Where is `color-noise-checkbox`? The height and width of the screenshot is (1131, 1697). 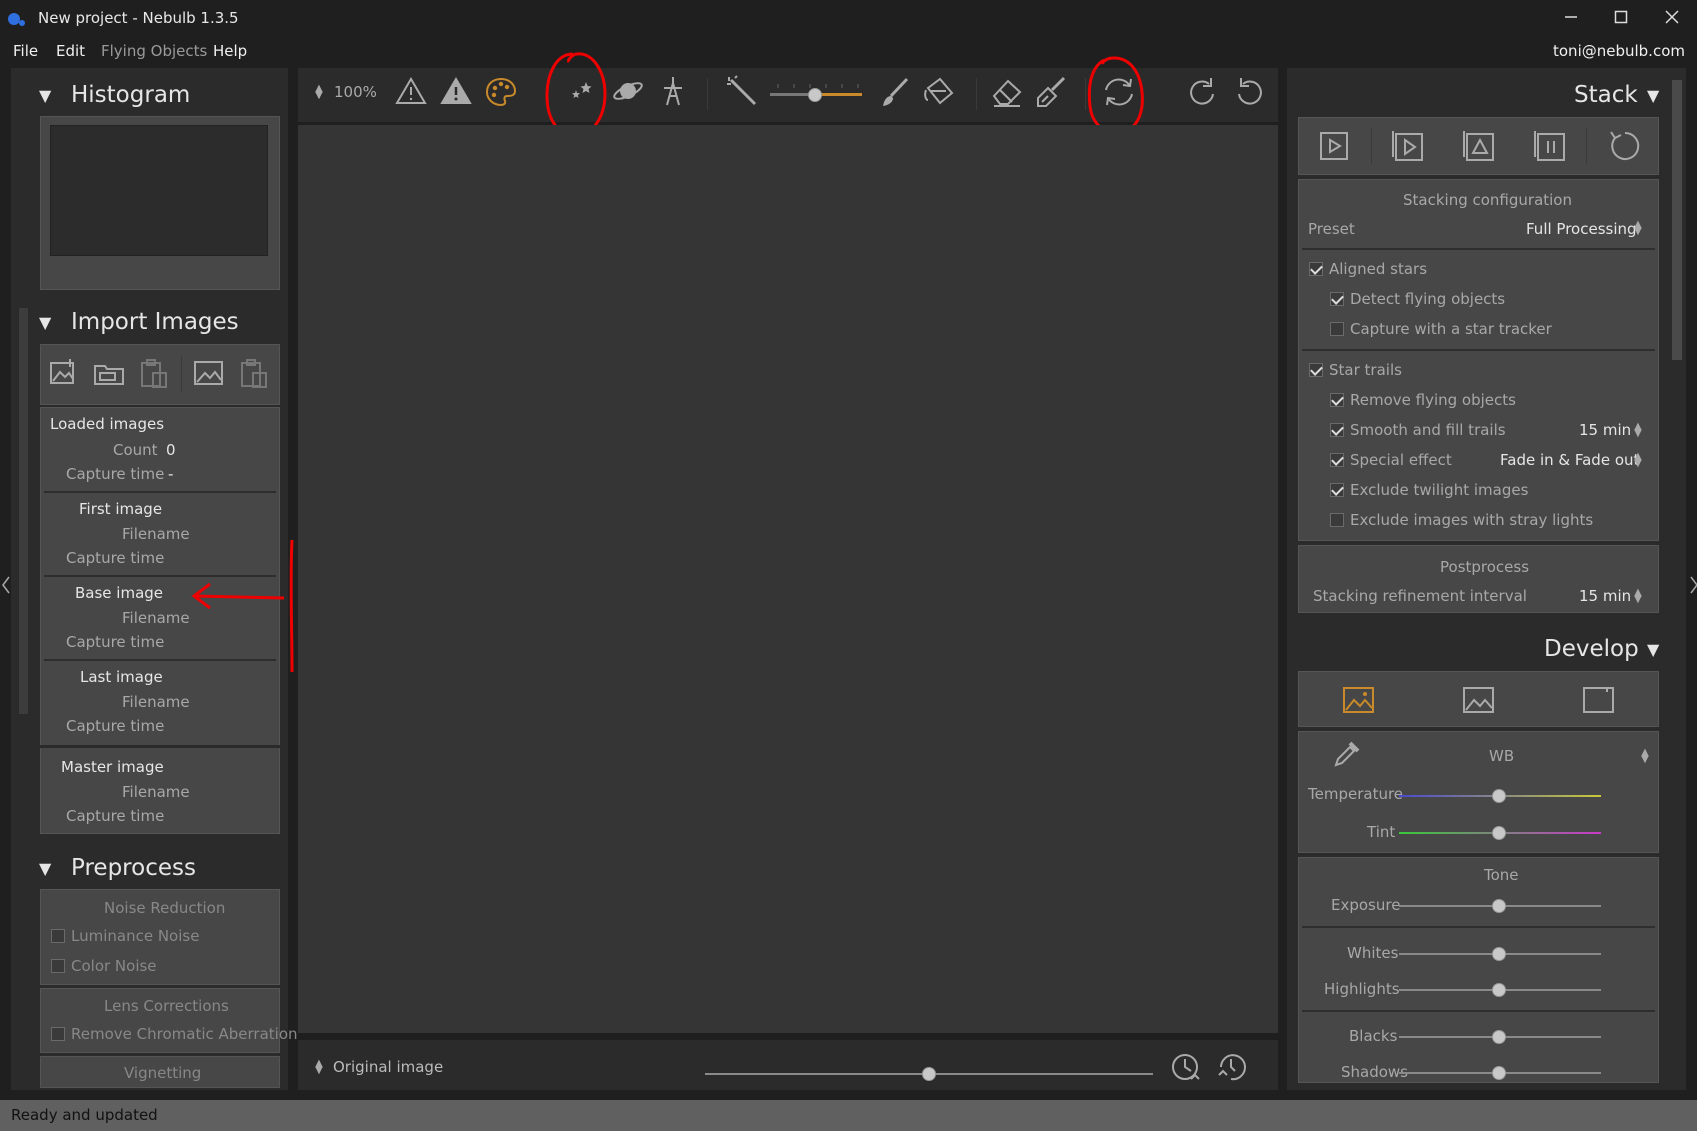
color-noise-checkbox is located at coordinates (58, 966).